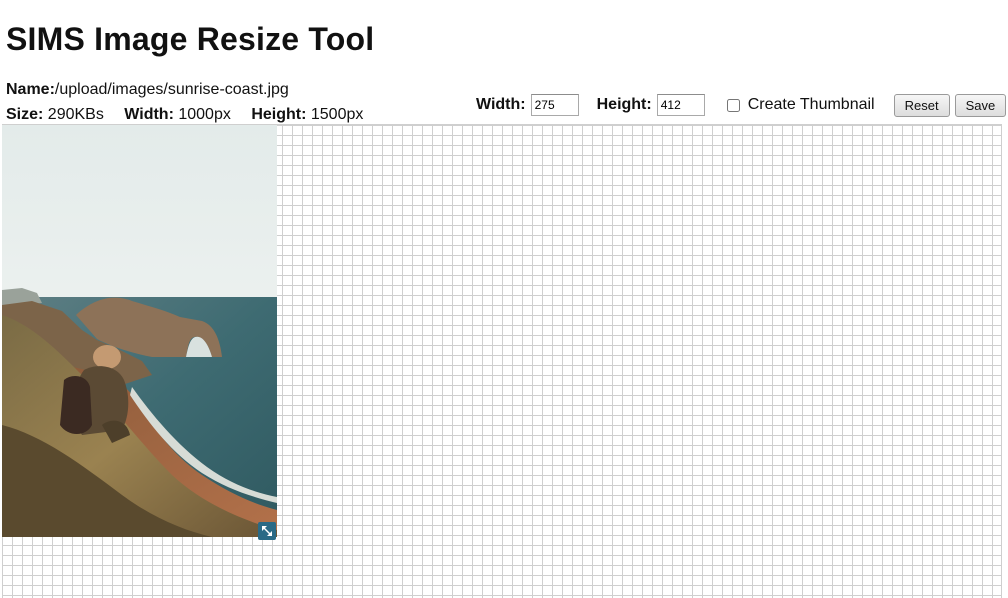  I want to click on original-height-label: Height:, so click(279, 114).